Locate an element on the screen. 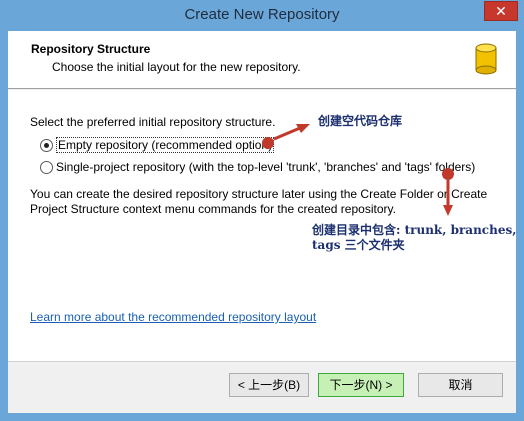 Image resolution: width=524 pixels, height=421 pixels. back-button: < 上一步(B) is located at coordinates (269, 385).